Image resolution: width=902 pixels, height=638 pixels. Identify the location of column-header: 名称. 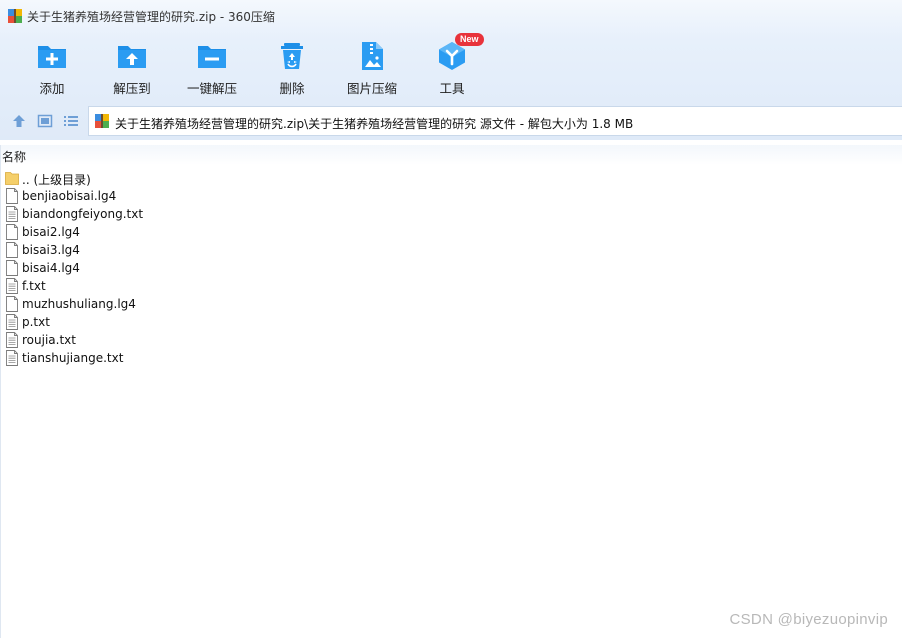
(451, 155).